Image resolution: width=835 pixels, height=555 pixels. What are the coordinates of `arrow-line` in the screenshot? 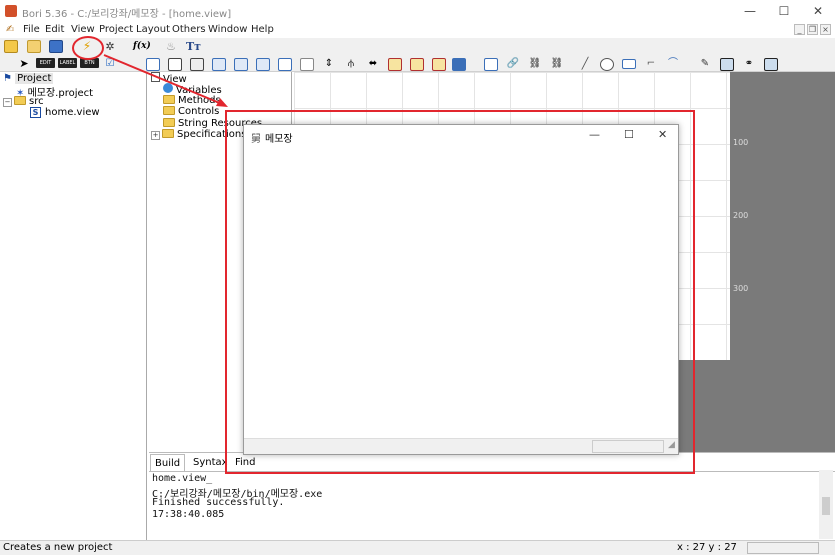 It's located at (163, 79).